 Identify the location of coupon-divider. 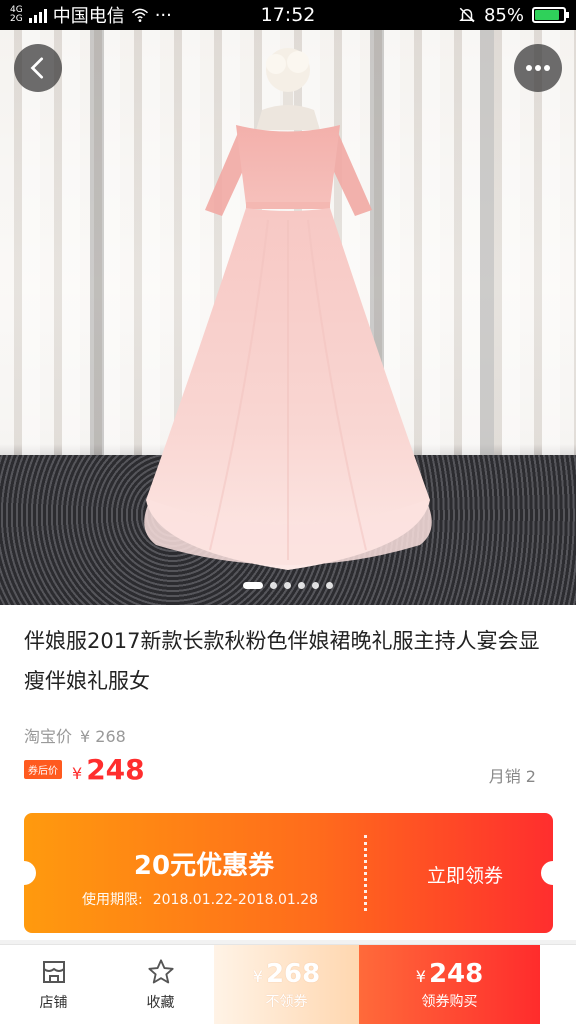
(365, 873).